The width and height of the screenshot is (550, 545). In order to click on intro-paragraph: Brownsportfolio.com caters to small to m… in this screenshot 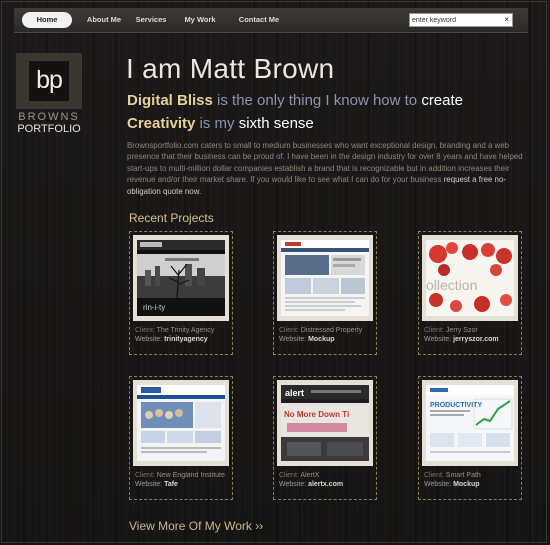, I will do `click(327, 168)`.